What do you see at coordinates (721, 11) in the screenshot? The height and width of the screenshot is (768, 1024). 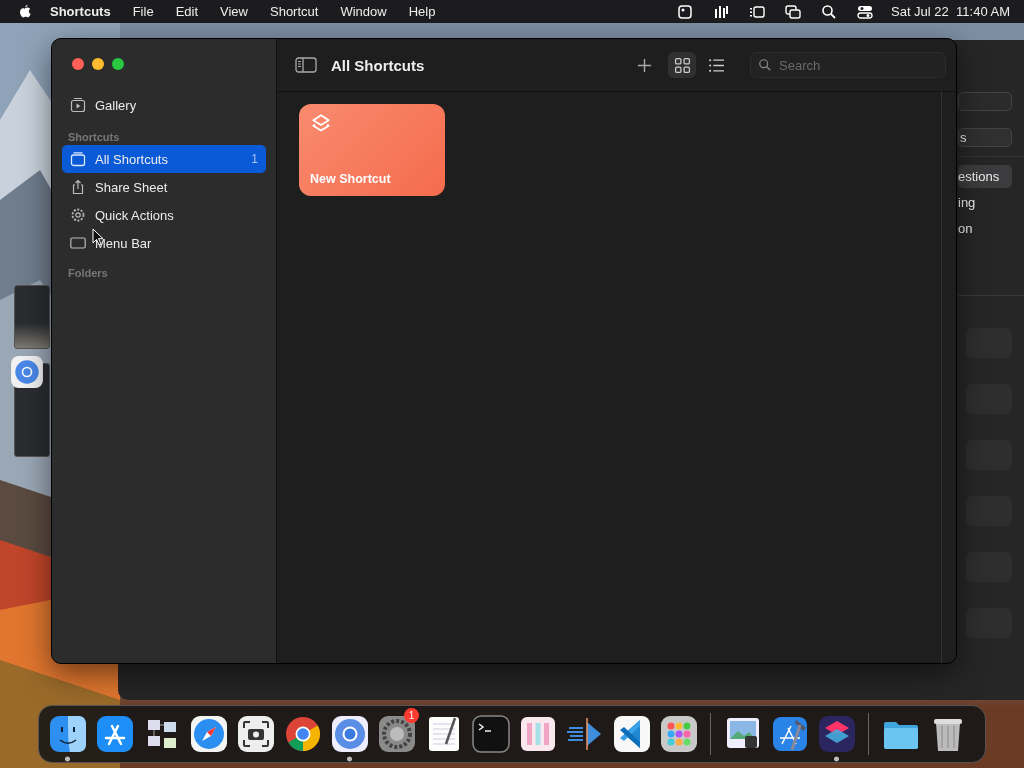 I see `bars-icon` at bounding box center [721, 11].